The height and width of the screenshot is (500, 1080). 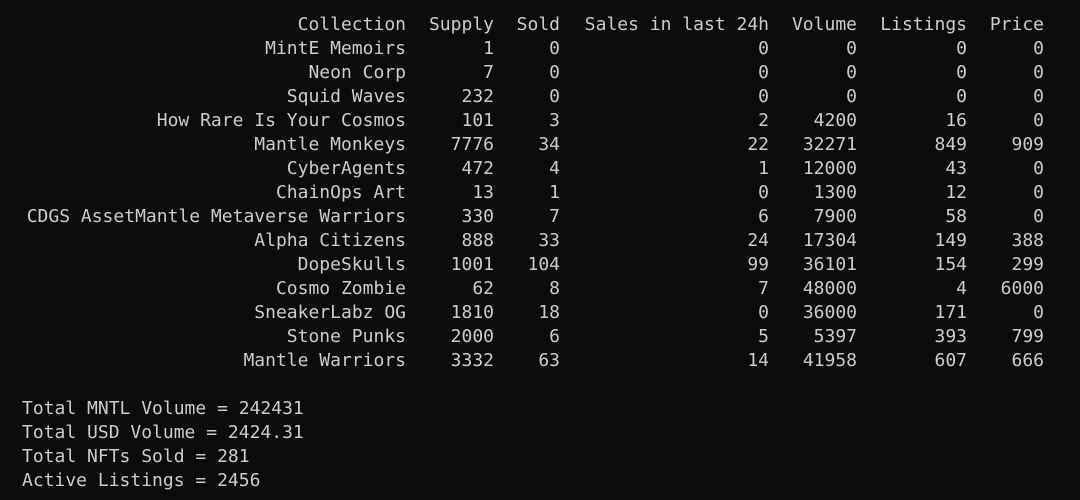 I want to click on table-row: Alpha Citizens 888 33 24 17304 149 388, so click(x=540, y=241).